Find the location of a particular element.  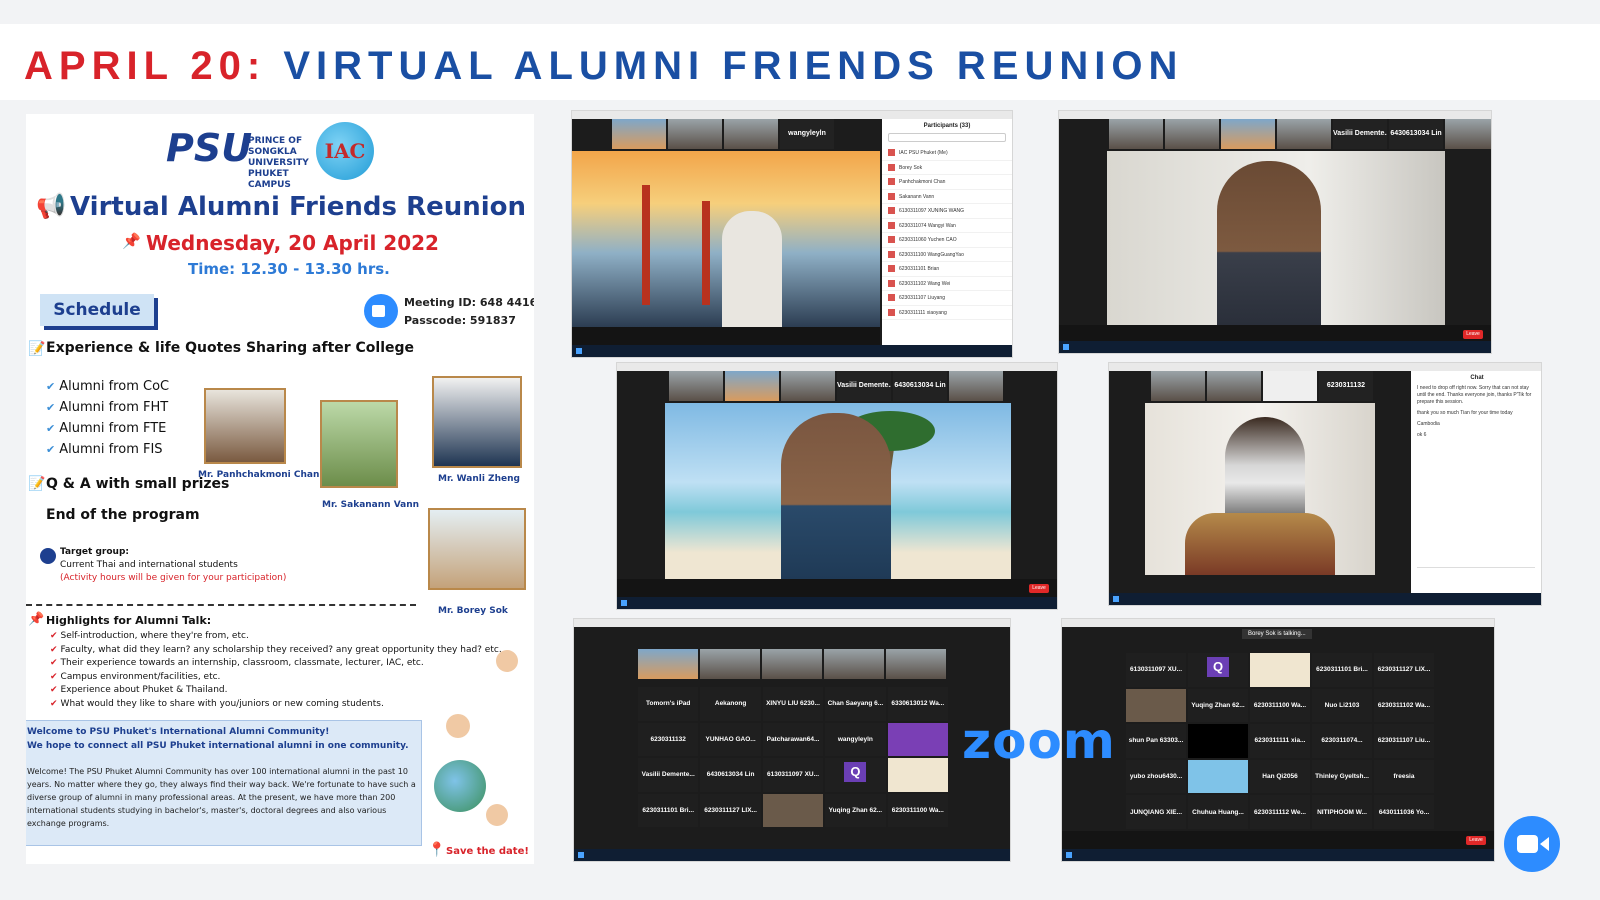

alumni-item: Alumni from FTE is located at coordinates (107, 428).